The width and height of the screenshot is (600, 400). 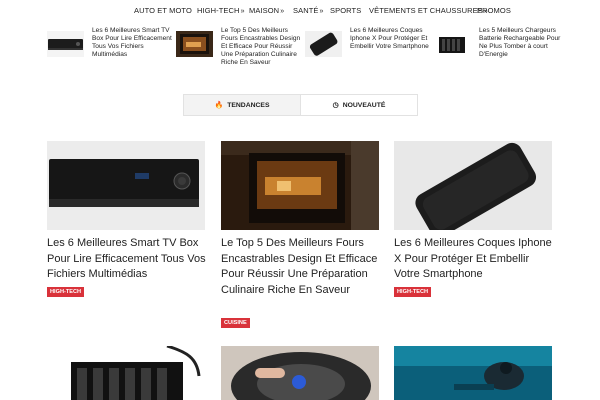 What do you see at coordinates (359, 105) in the screenshot?
I see `tab-nouveaute: ◷ NOUVEAUTÉ` at bounding box center [359, 105].